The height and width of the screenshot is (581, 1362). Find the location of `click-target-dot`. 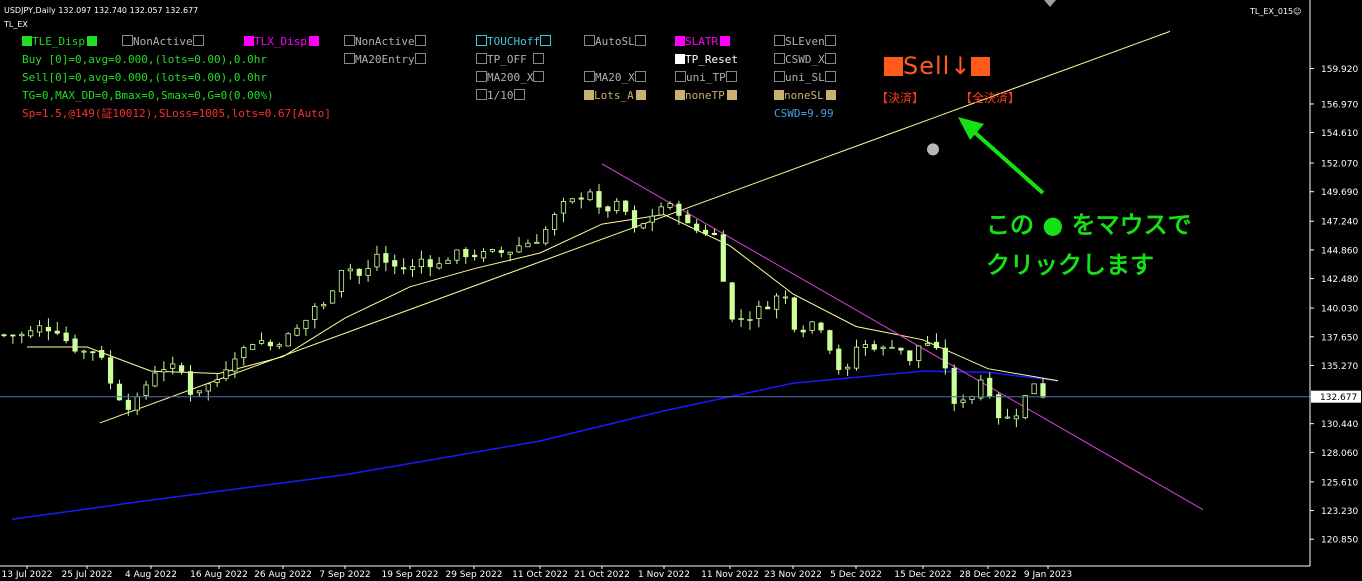

click-target-dot is located at coordinates (933, 149).